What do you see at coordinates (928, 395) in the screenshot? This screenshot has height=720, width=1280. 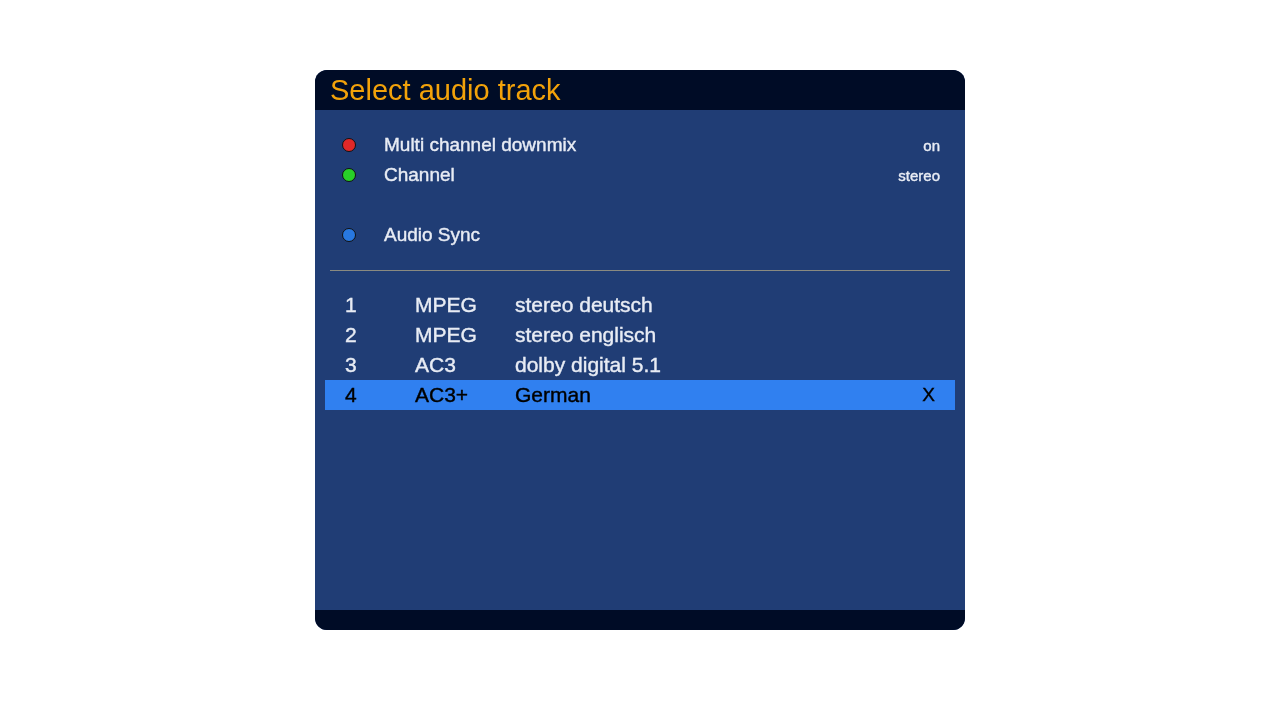 I see `active-marker: X` at bounding box center [928, 395].